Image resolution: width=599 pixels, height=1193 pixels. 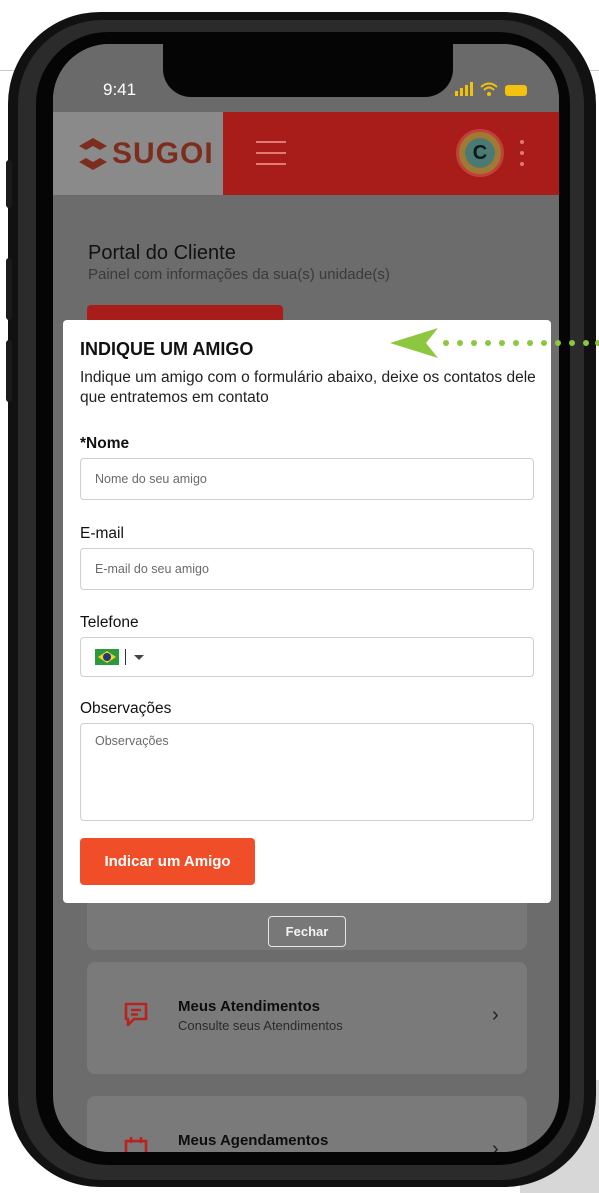 What do you see at coordinates (391, 153) in the screenshot?
I see `header-bar: C` at bounding box center [391, 153].